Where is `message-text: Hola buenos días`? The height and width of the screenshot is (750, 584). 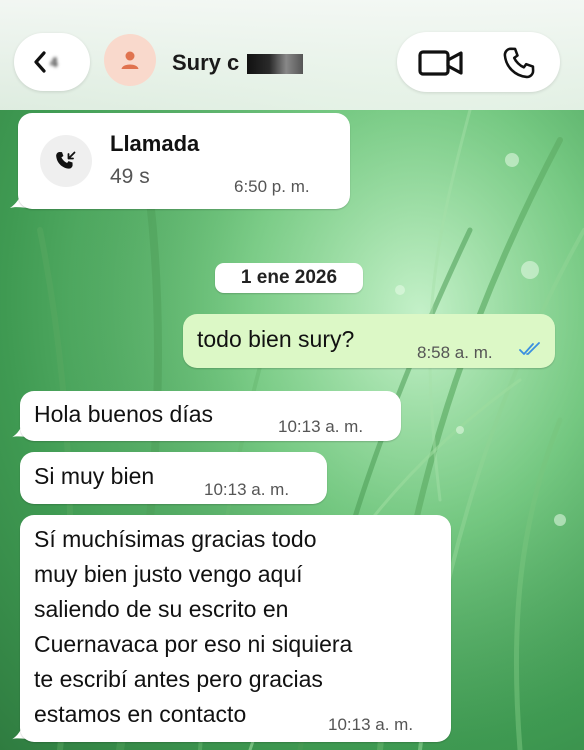 message-text: Hola buenos días is located at coordinates (124, 414).